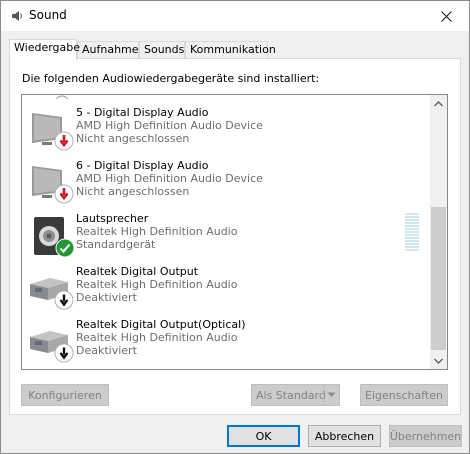  Describe the element at coordinates (226, 103) in the screenshot. I see `list-item-partial` at that location.